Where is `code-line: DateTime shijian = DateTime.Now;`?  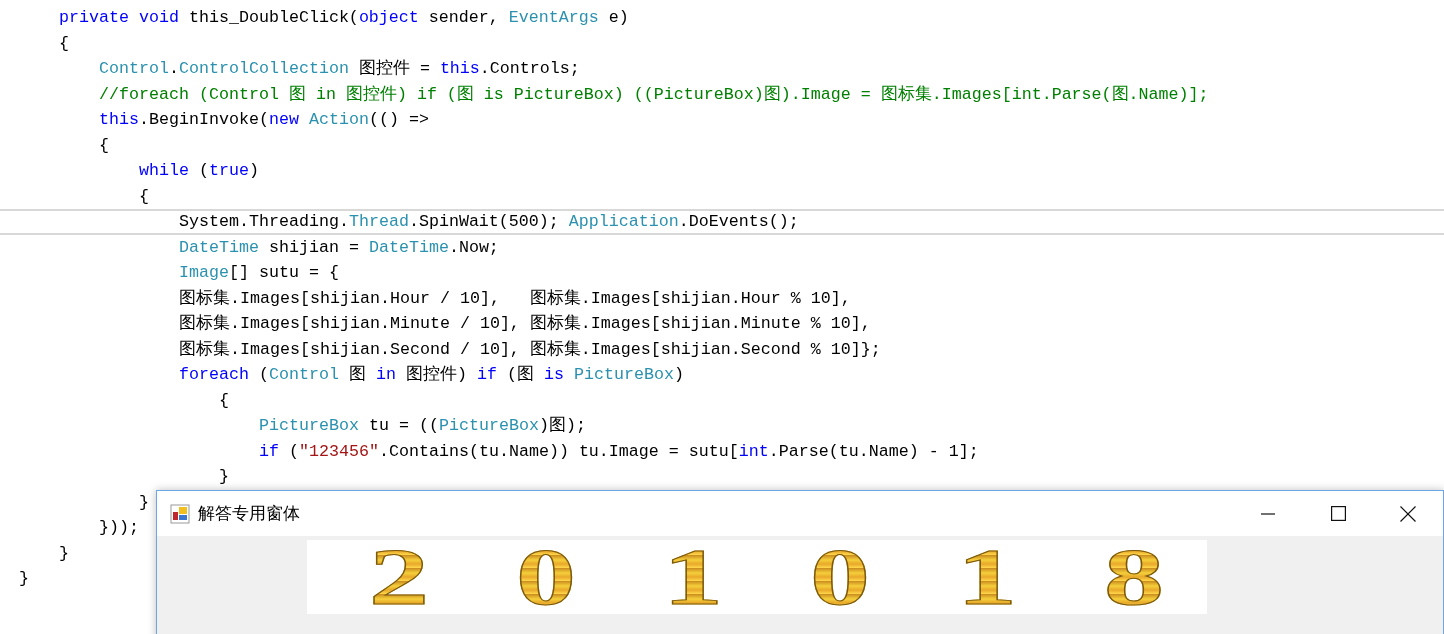
code-line: DateTime shijian = DateTime.Now; is located at coordinates (339, 247).